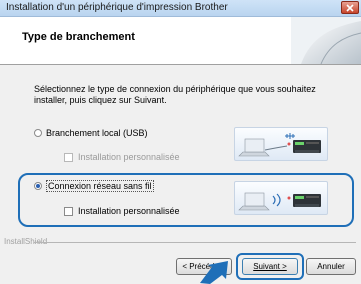 Image resolution: width=361 pixels, height=284 pixels. Describe the element at coordinates (279, 201) in the screenshot. I see `wireless-connection-icon` at that location.